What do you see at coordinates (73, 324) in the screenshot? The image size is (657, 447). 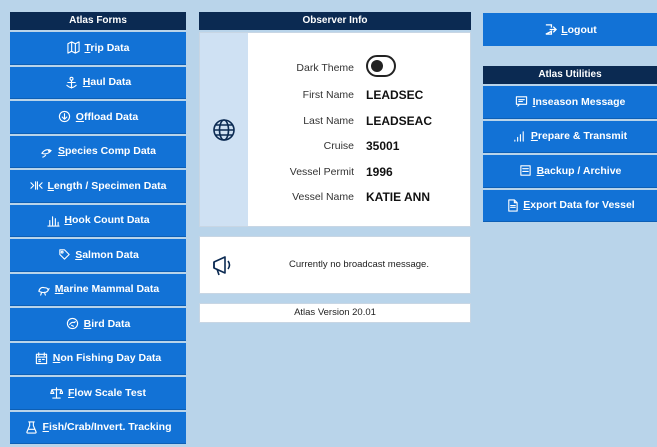 I see `bird-icon` at bounding box center [73, 324].